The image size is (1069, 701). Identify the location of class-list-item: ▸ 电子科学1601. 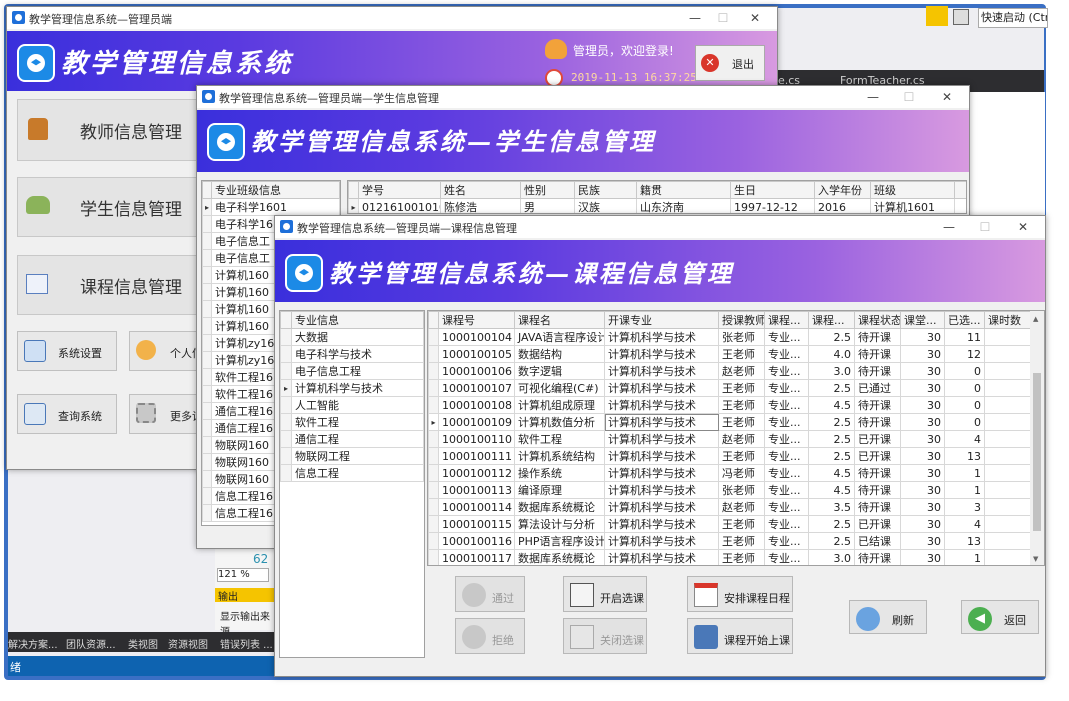
(271, 207).